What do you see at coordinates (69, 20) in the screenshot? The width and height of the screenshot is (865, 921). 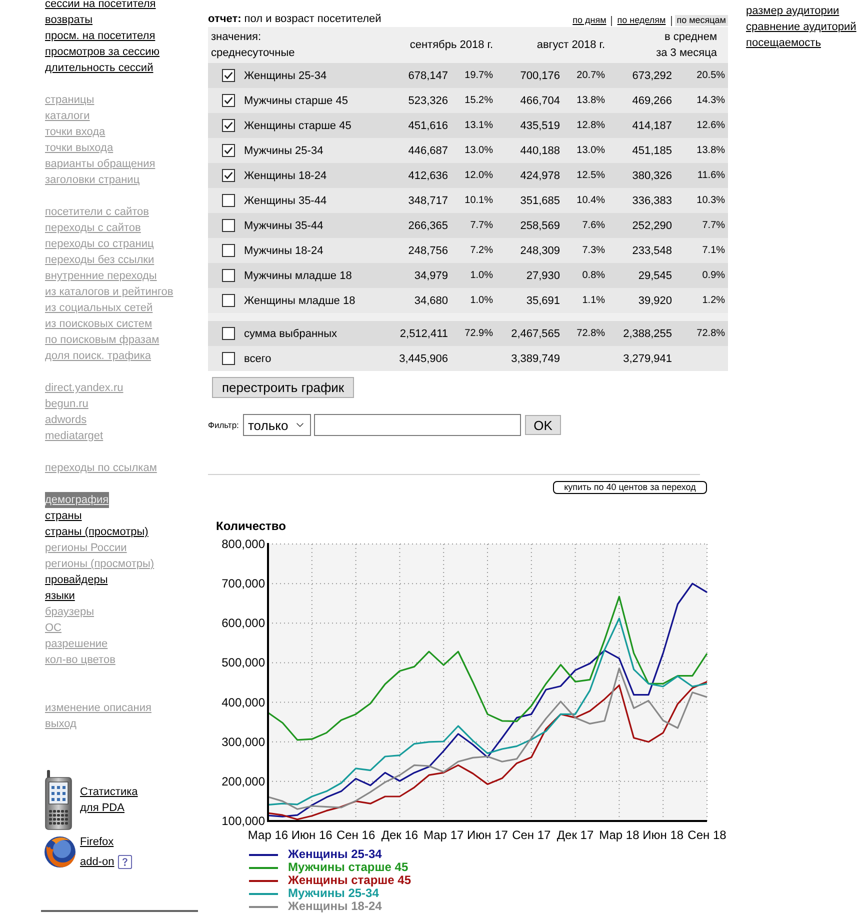 I see `nav-link: возвраты` at bounding box center [69, 20].